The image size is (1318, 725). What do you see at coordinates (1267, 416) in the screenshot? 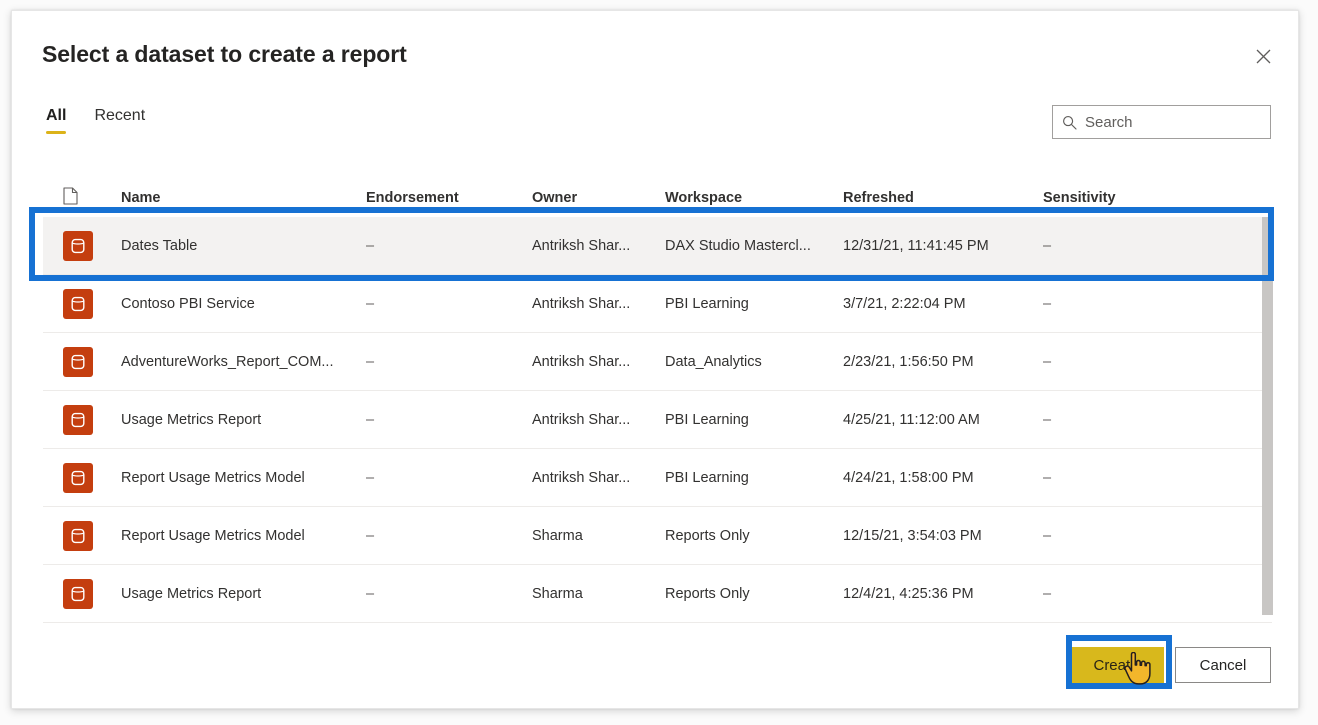
I see `scrollbar-thumb` at bounding box center [1267, 416].